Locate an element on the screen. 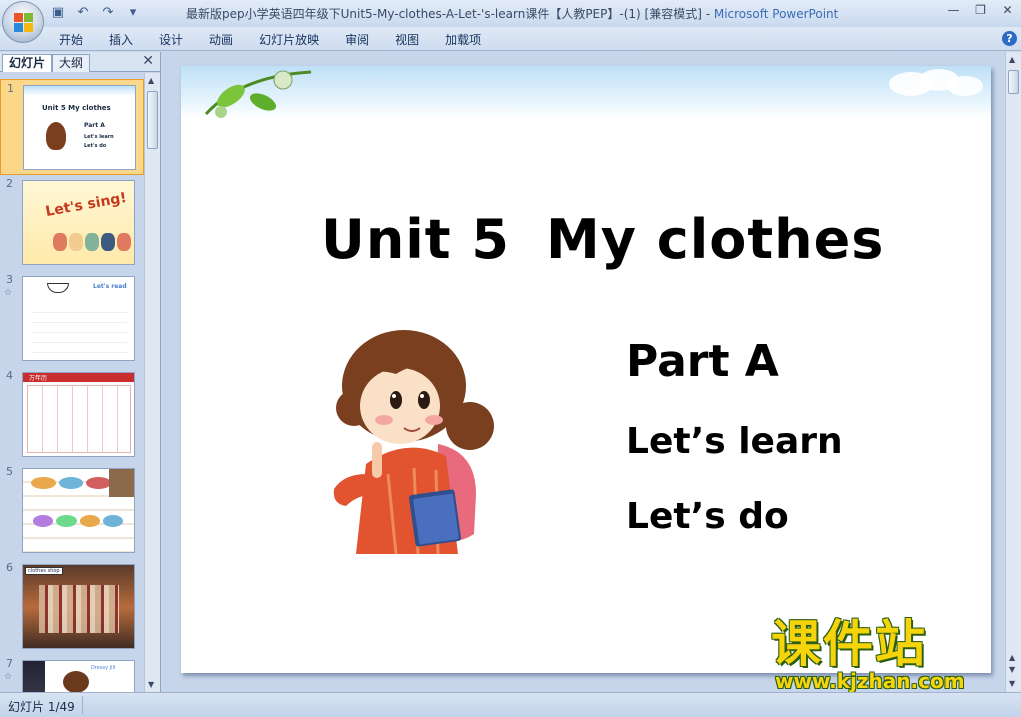  thumbnail-title: Dressy Jill is located at coordinates (103, 668).